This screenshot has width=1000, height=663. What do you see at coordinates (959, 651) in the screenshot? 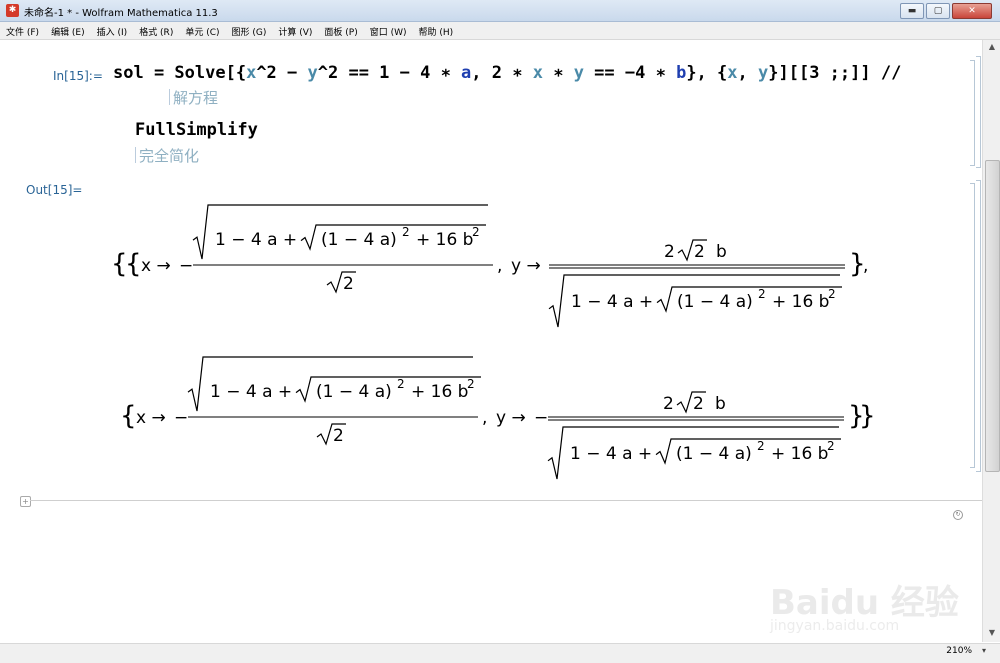
I see `zoom-level: 210%` at bounding box center [959, 651].